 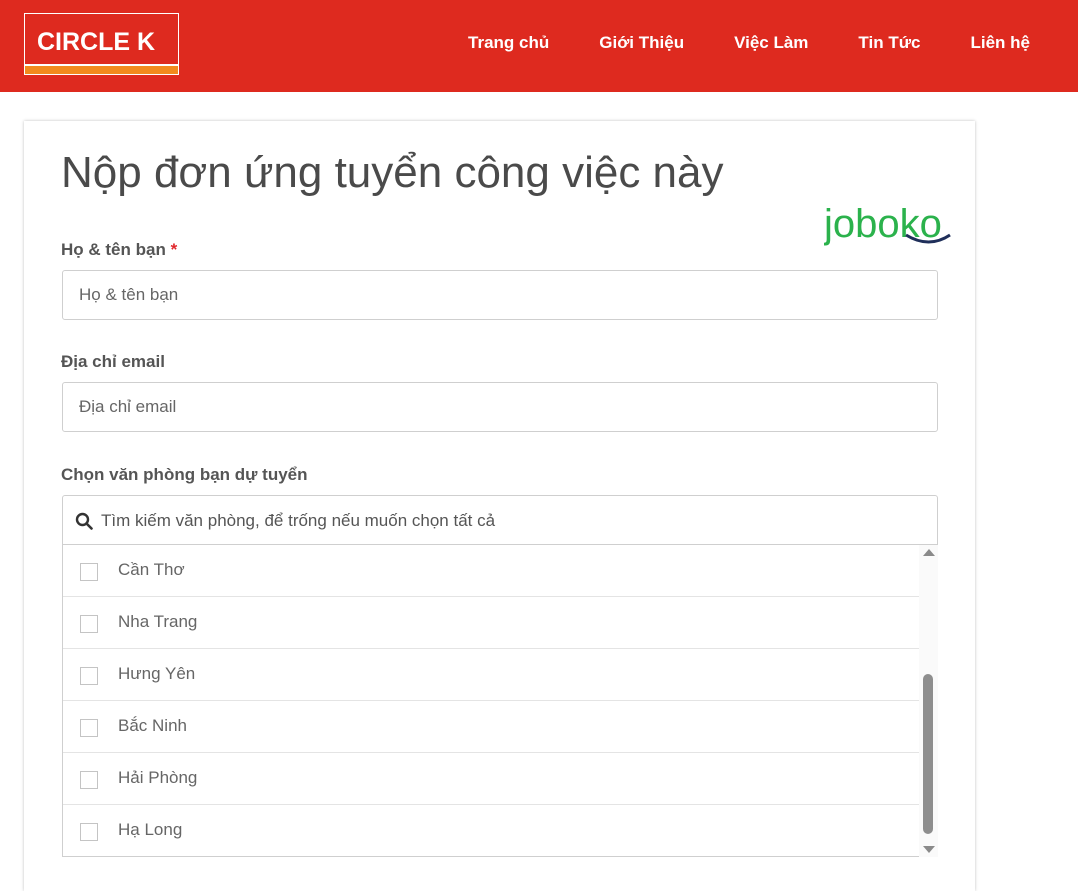 What do you see at coordinates (491, 778) in the screenshot?
I see `office-option-hai-phong: Hải Phòng` at bounding box center [491, 778].